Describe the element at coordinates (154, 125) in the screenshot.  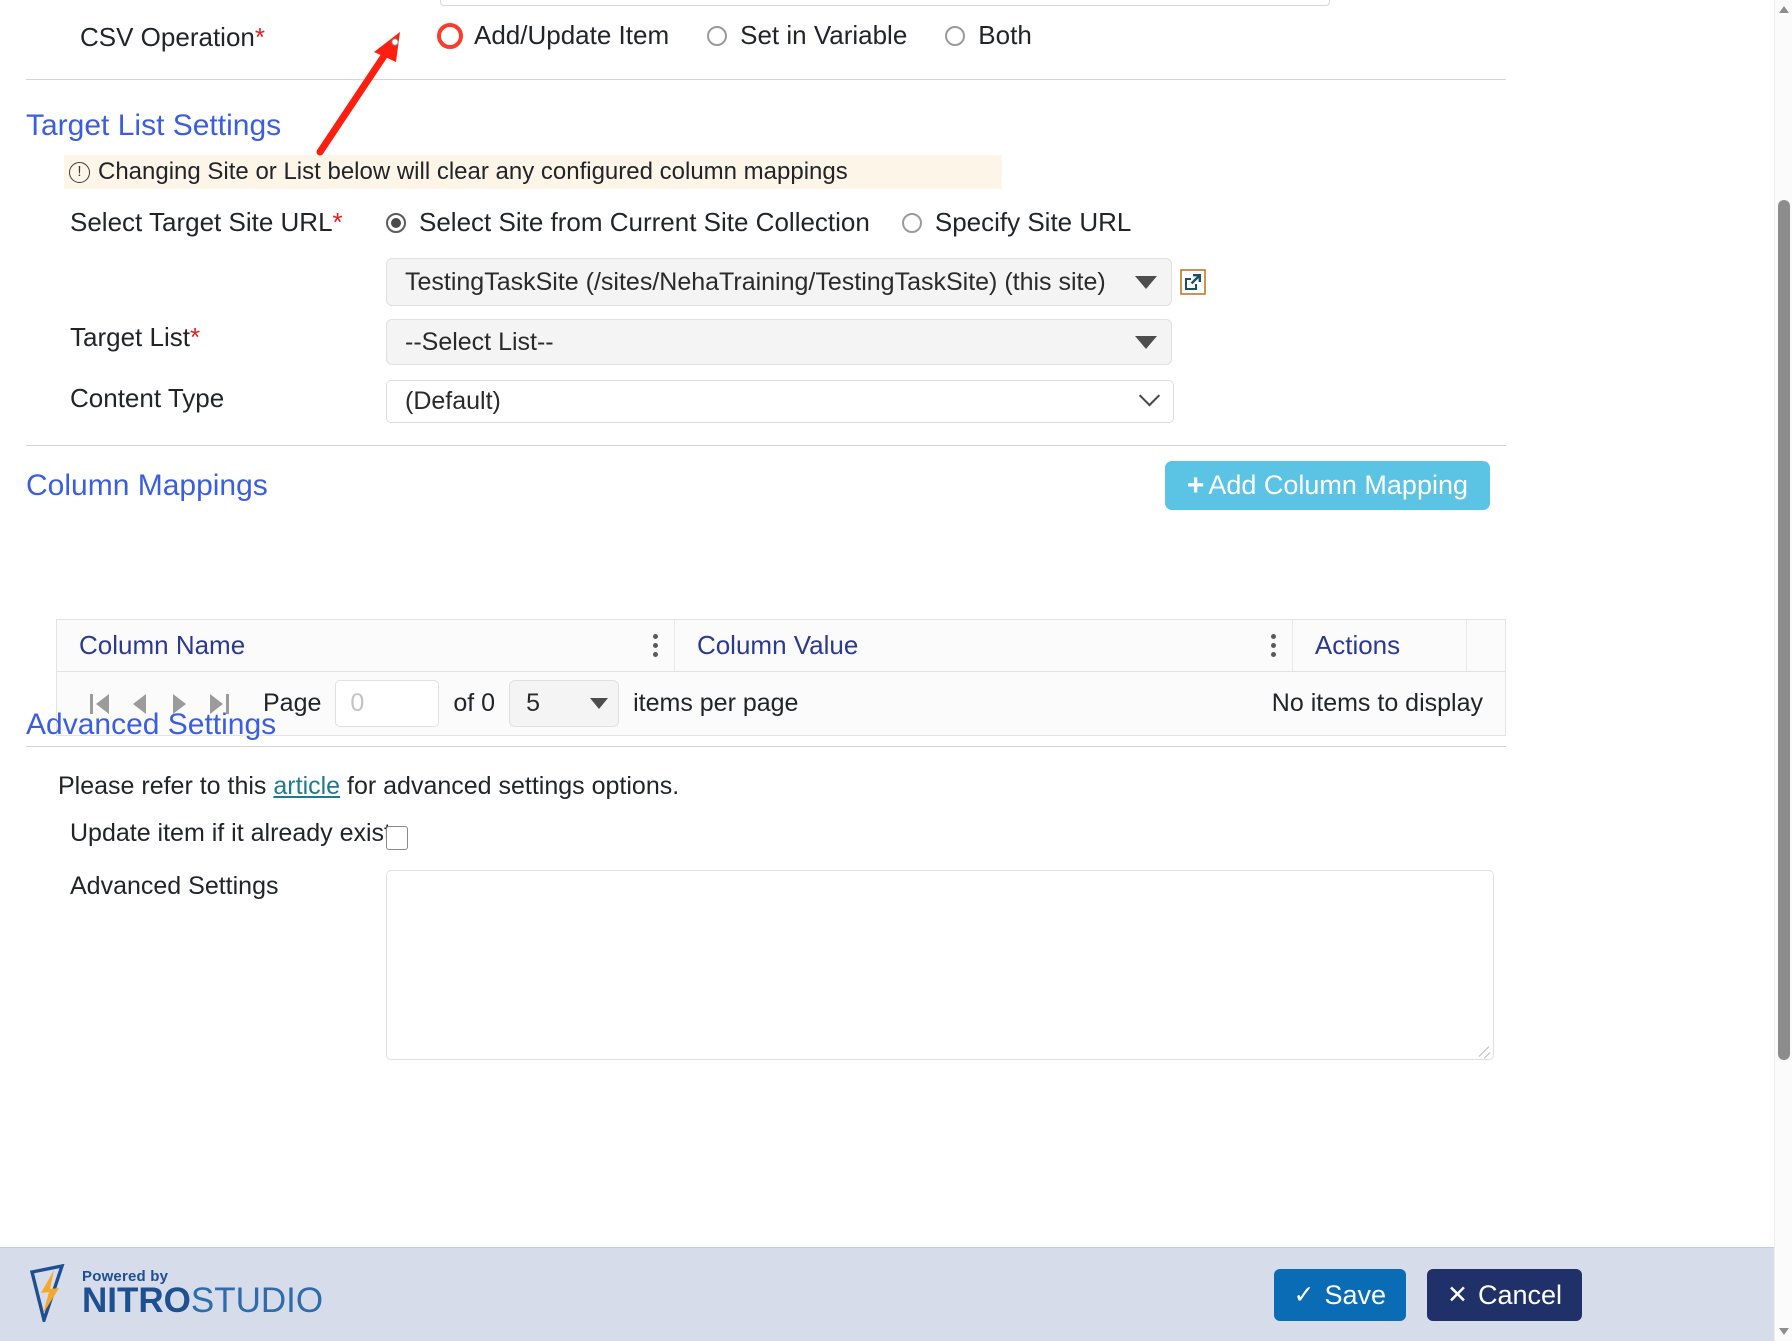
I see `target-list-settings-heading: Target List Settings` at that location.